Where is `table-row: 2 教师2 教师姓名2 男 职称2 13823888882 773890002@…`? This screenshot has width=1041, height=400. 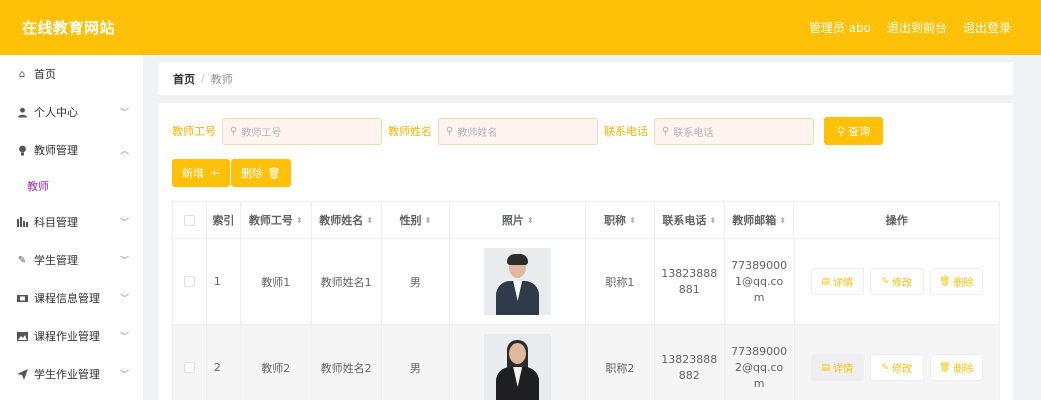 table-row: 2 教师2 教师姓名2 男 职称2 13823888882 773890002@… is located at coordinates (586, 362).